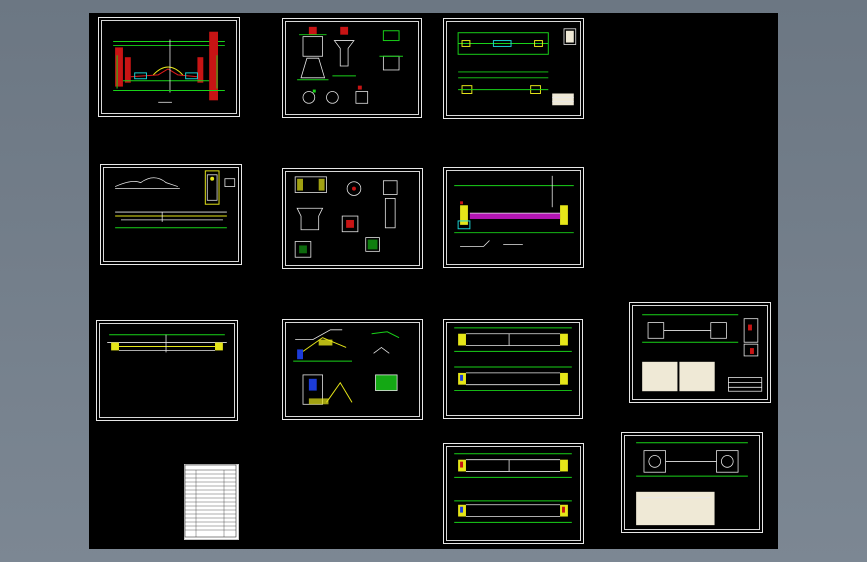  I want to click on sheet-6-drawing, so click(514, 211).